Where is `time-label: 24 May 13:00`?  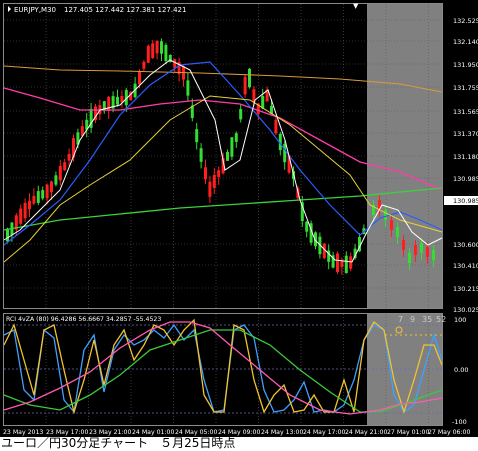
time-label: 24 May 13:00 is located at coordinates (282, 432).